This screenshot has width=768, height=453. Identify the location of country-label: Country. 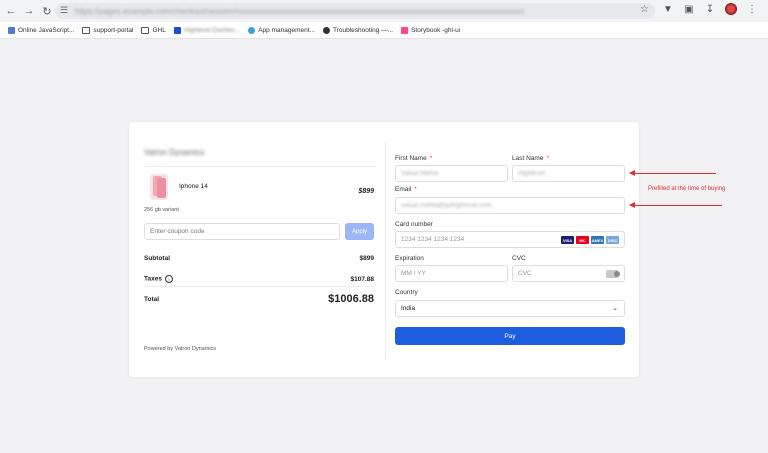
(406, 292).